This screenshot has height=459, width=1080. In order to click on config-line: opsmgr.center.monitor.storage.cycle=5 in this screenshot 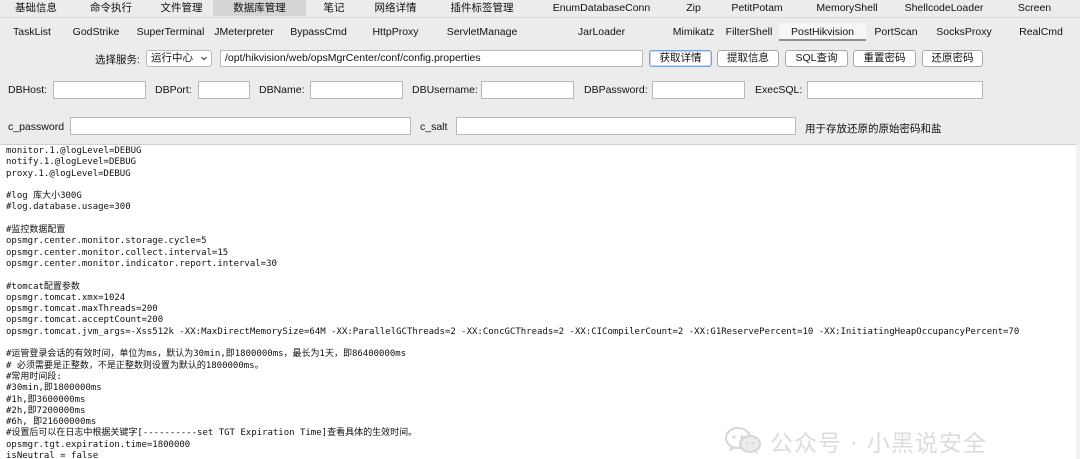, I will do `click(106, 241)`.